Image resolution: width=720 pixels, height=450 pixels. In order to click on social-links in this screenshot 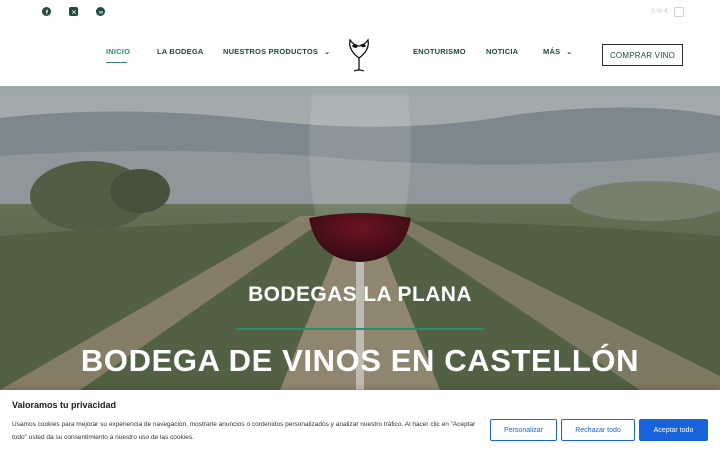, I will do `click(73, 11)`.